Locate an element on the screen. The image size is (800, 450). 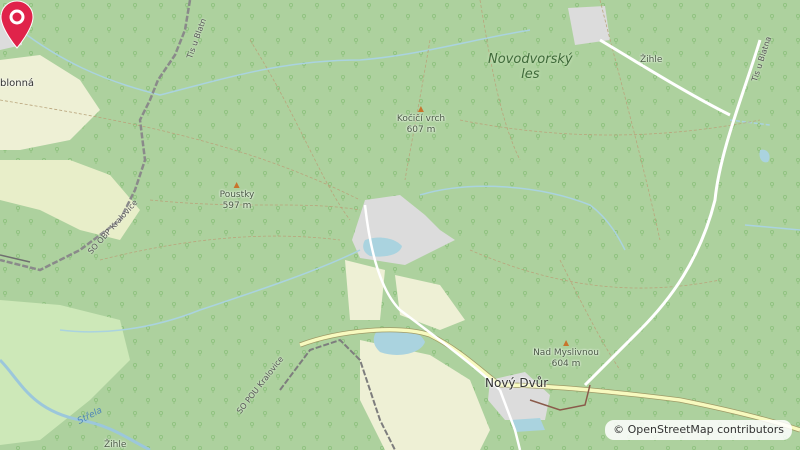
map-attribution: © OpenStreetMap contributors is located at coordinates (698, 430).